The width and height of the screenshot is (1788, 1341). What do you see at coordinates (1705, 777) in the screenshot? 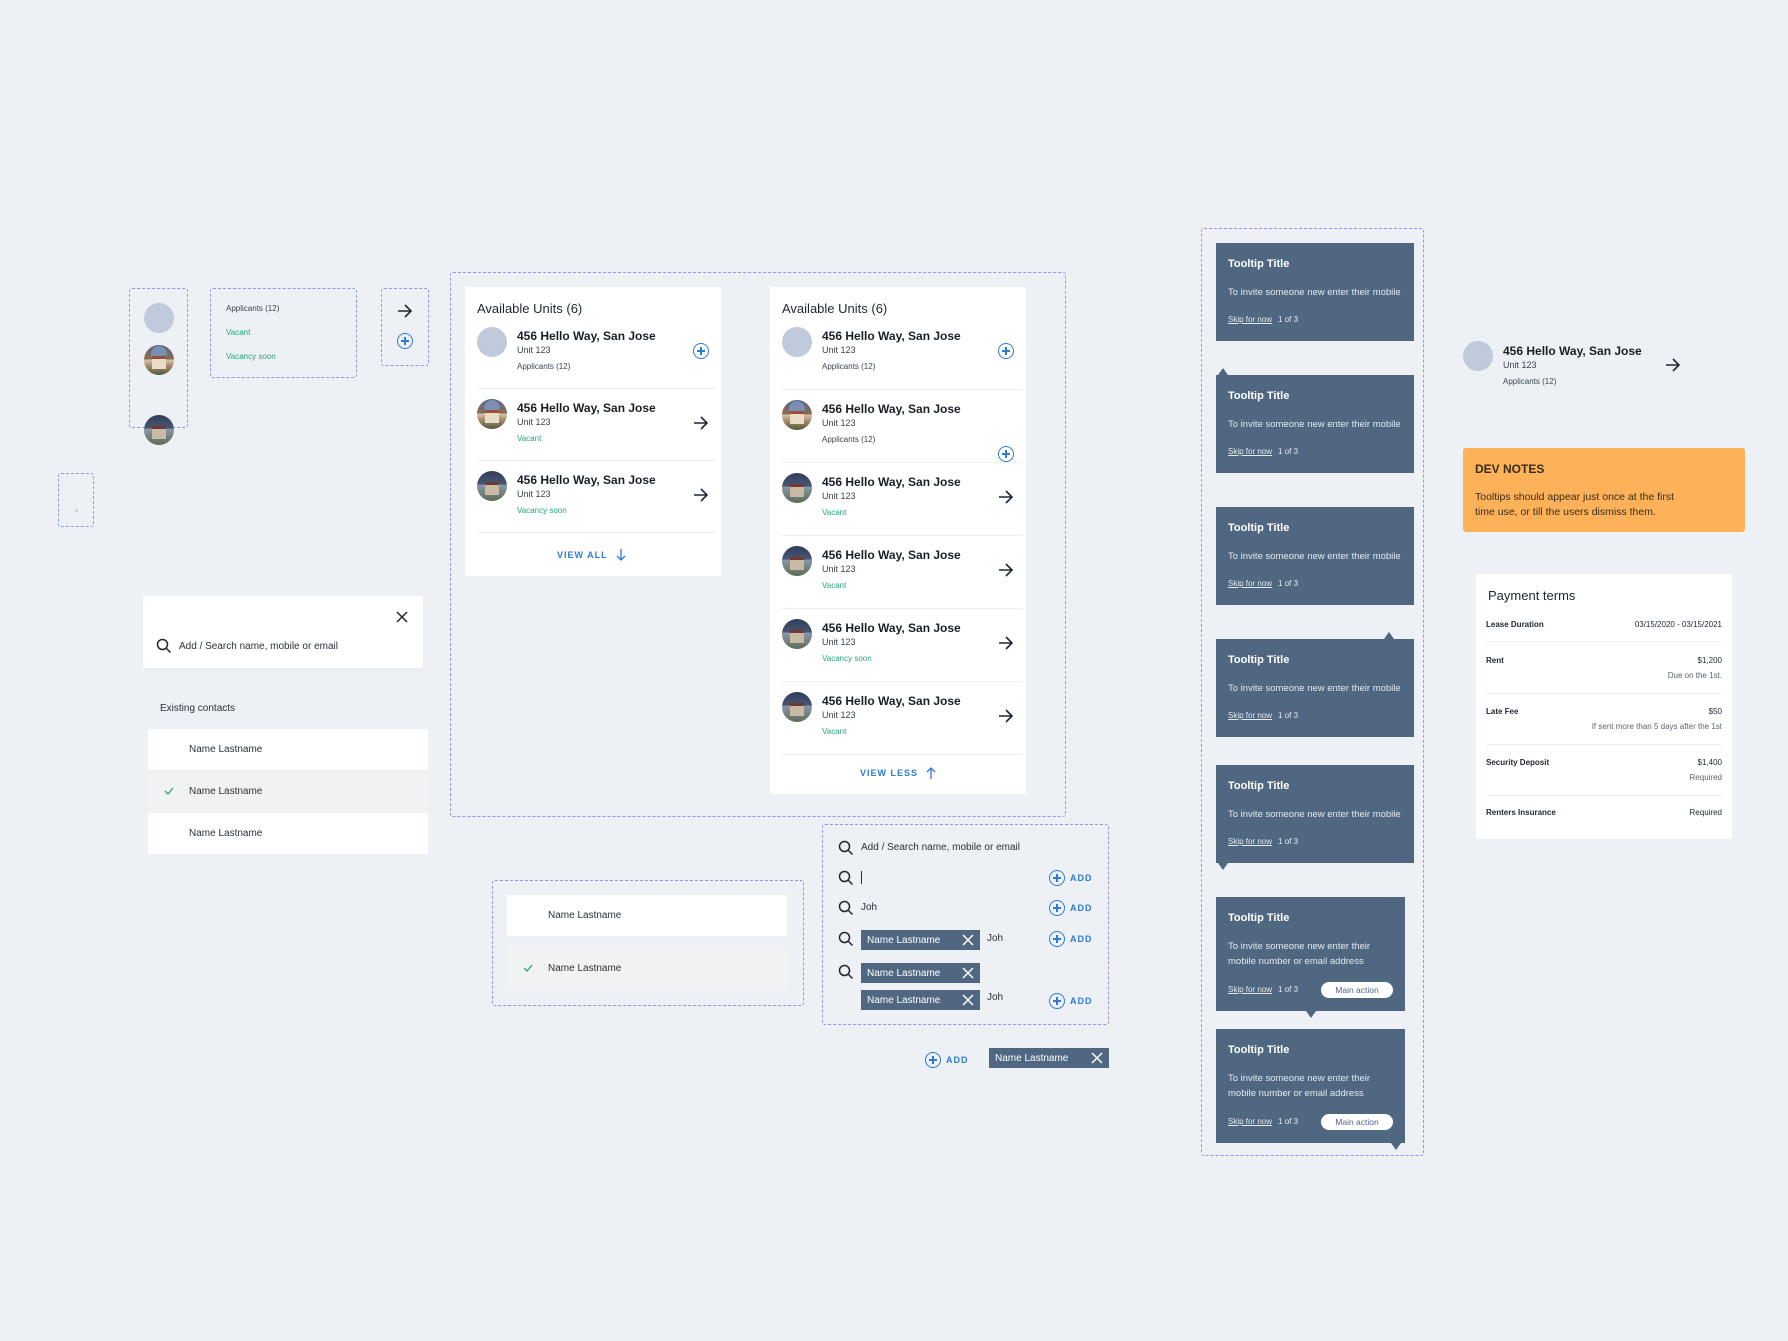
I see `payment-note: Required` at bounding box center [1705, 777].